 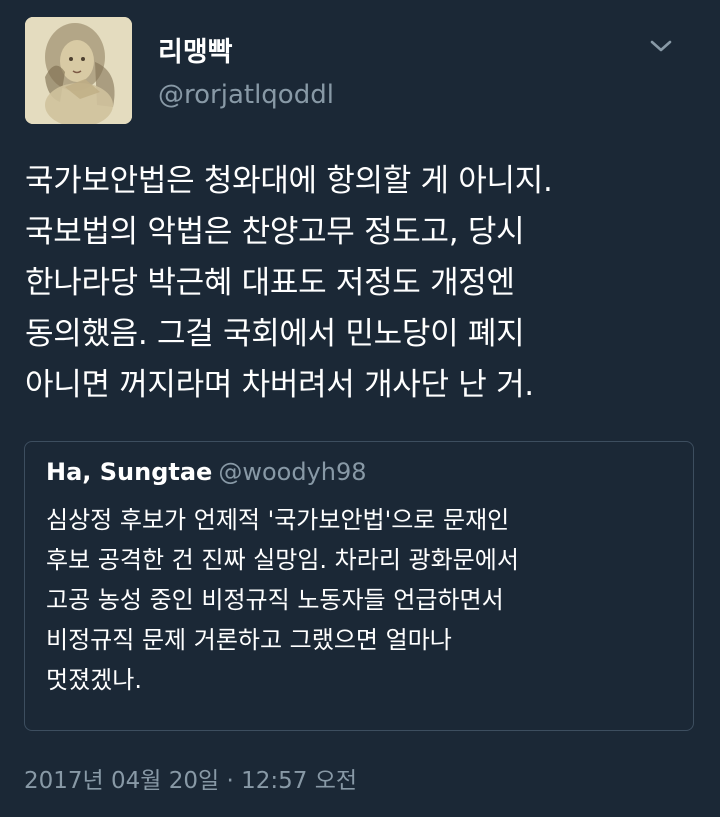 What do you see at coordinates (191, 781) in the screenshot?
I see `tweet-timestamp: 2017년 04월 20일 · 12:57 오전` at bounding box center [191, 781].